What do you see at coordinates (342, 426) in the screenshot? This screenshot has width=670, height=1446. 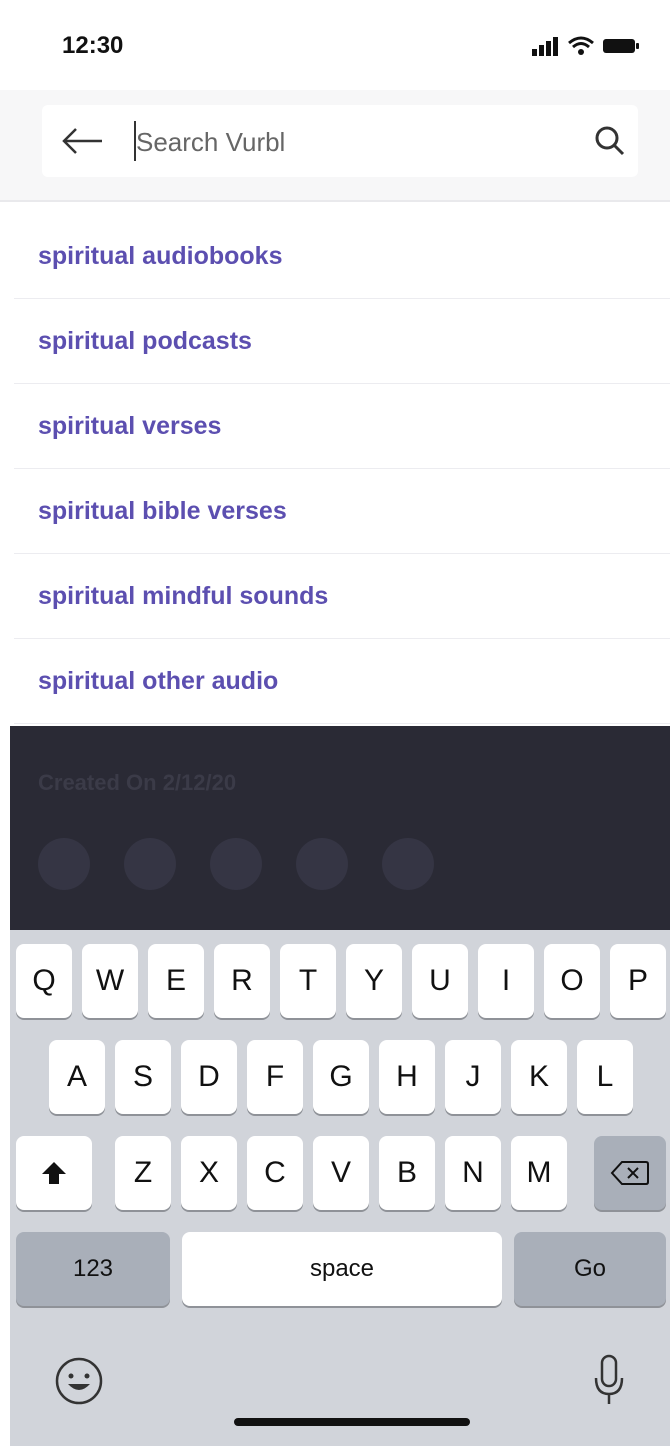 I see `suggestion-item: spiritual verses` at bounding box center [342, 426].